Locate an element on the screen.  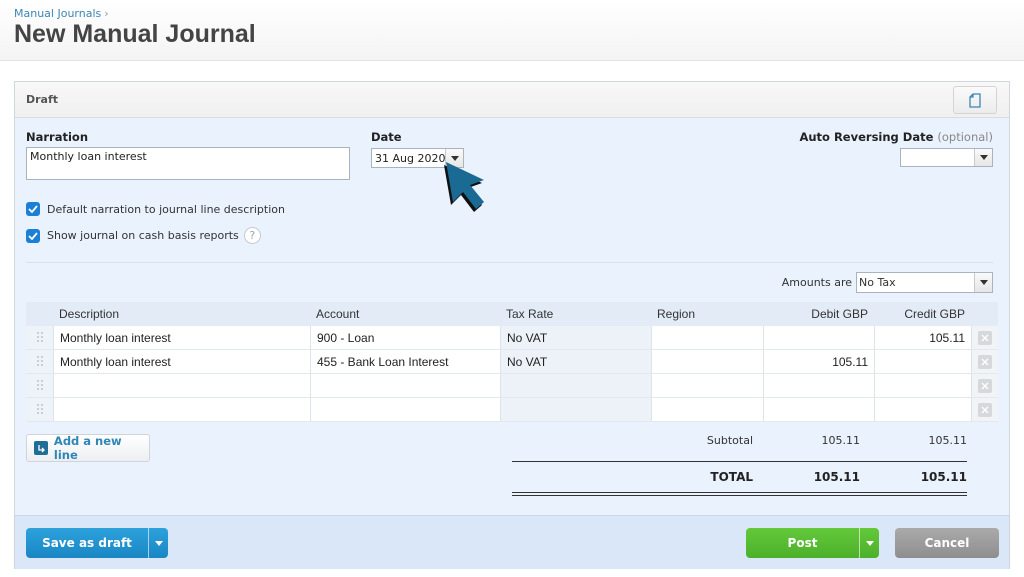
narration-input: Monthly loan interest is located at coordinates (188, 163).